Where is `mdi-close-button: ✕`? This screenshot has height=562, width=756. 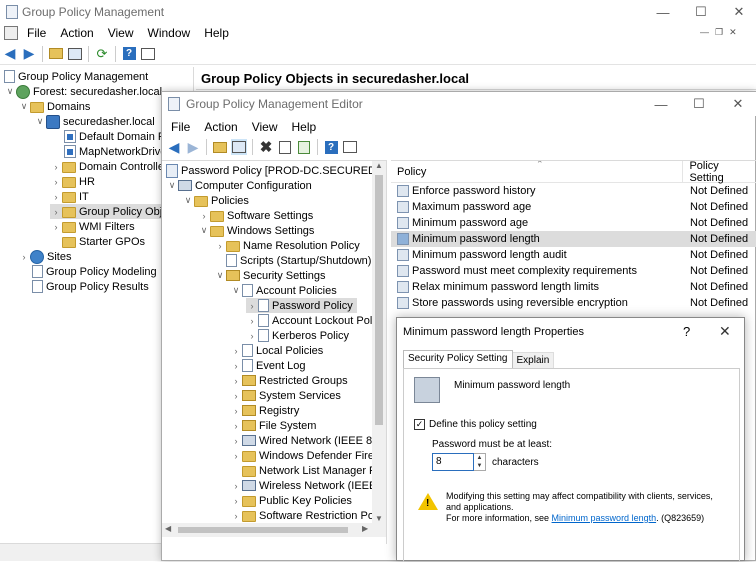
mdi-close-button: ✕ is located at coordinates (736, 32).